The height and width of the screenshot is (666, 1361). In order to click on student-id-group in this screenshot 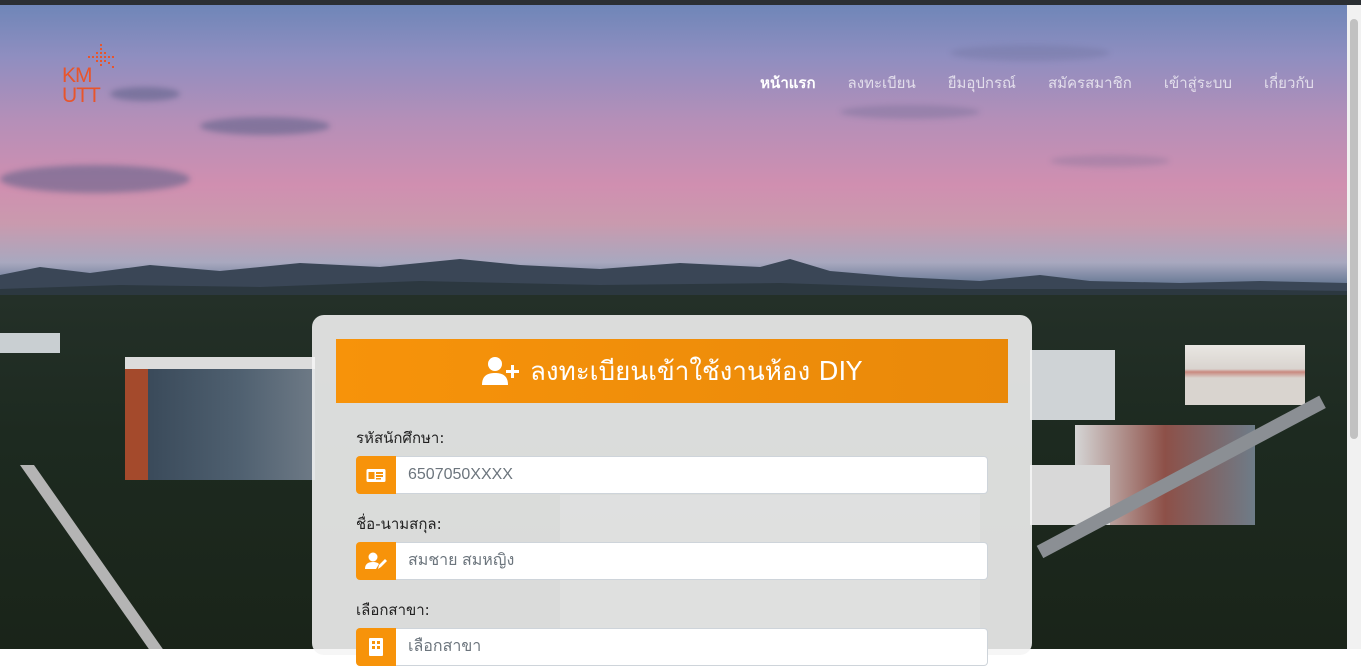, I will do `click(672, 475)`.